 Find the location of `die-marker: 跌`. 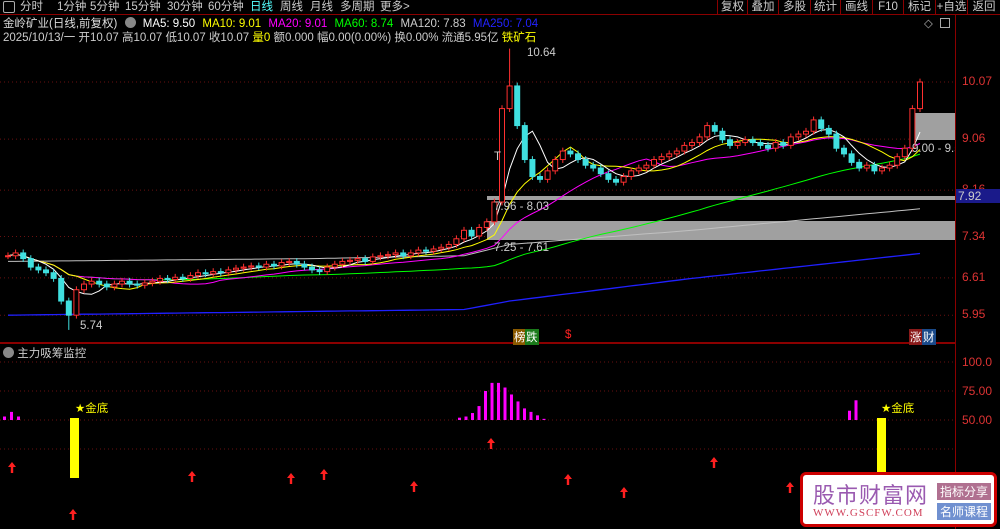

die-marker: 跌 is located at coordinates (532, 337).